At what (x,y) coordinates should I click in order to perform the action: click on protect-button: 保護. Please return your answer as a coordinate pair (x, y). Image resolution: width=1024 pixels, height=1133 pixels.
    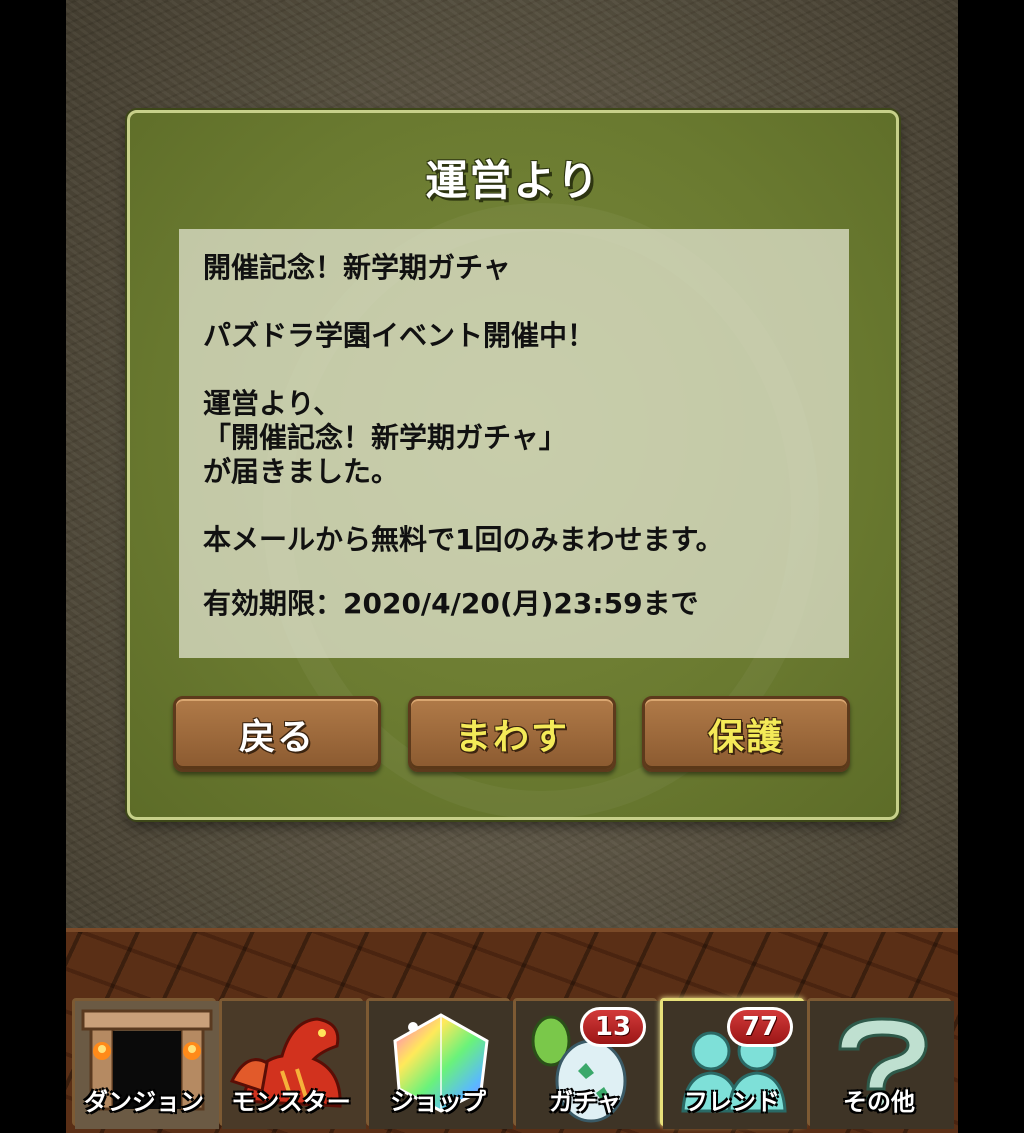
    Looking at the image, I should click on (746, 734).